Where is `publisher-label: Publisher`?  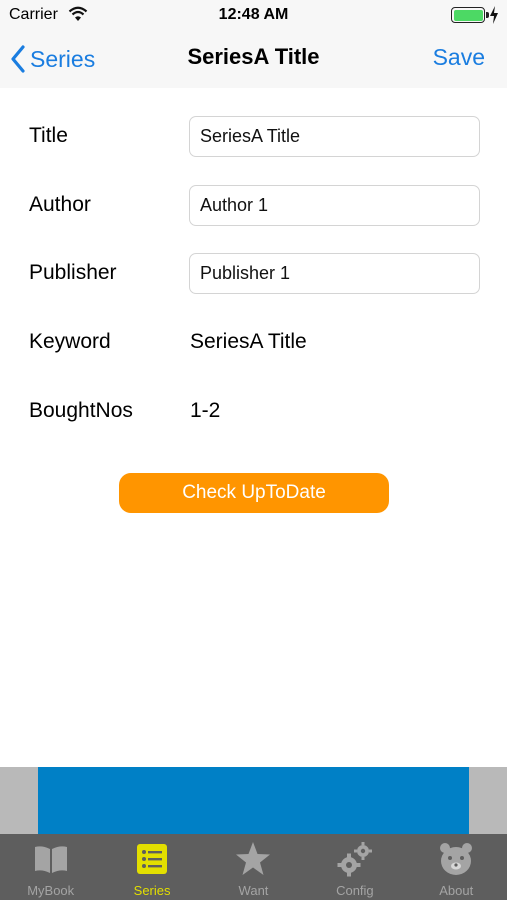
publisher-label: Publisher is located at coordinates (73, 272).